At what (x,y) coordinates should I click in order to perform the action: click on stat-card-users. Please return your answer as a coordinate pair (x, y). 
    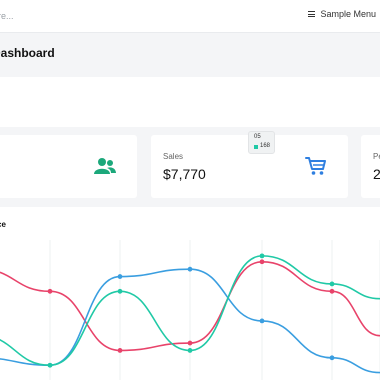
    Looking at the image, I should click on (68, 166).